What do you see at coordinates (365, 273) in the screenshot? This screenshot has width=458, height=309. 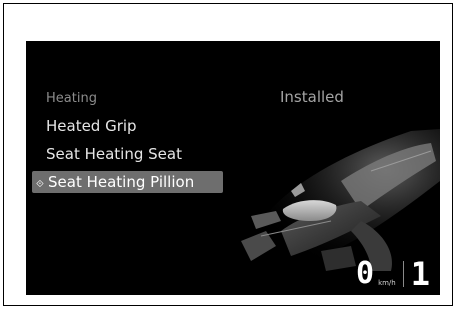 I see `speed-value: 0` at bounding box center [365, 273].